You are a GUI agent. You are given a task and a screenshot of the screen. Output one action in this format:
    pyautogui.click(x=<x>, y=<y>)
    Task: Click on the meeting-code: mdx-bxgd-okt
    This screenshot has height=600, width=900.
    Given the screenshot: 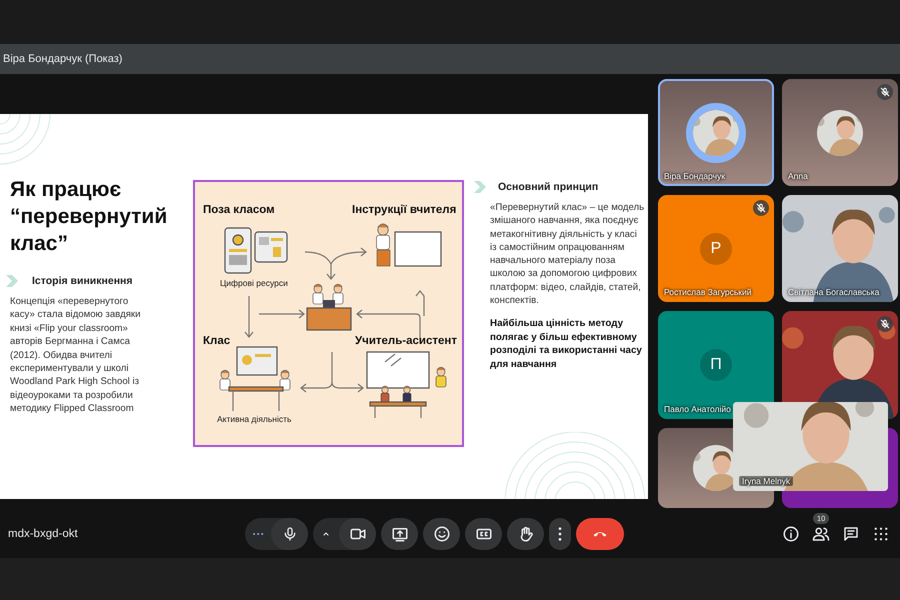 What is the action you would take?
    pyautogui.click(x=43, y=534)
    